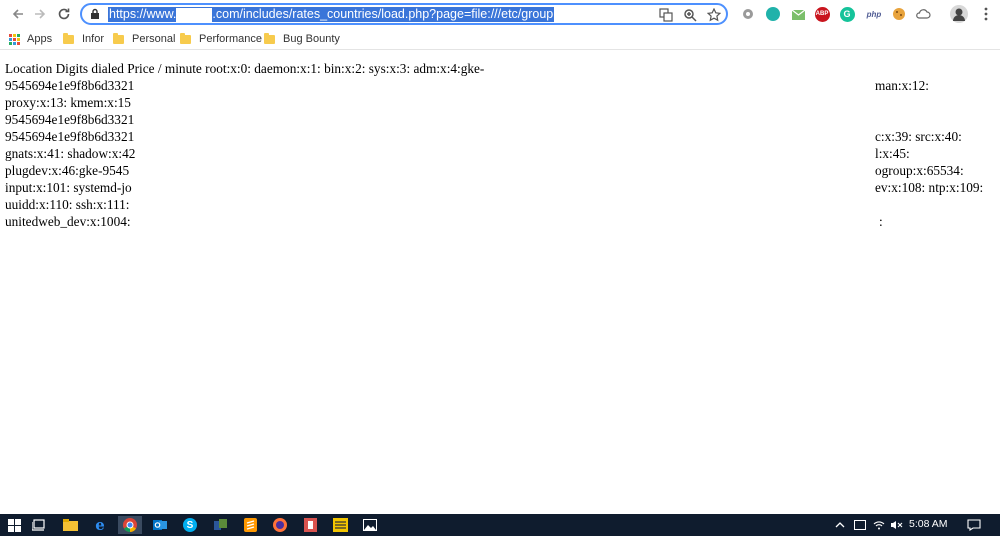  Describe the element at coordinates (881, 221) in the screenshot. I see `group-line-fragment: :` at that location.